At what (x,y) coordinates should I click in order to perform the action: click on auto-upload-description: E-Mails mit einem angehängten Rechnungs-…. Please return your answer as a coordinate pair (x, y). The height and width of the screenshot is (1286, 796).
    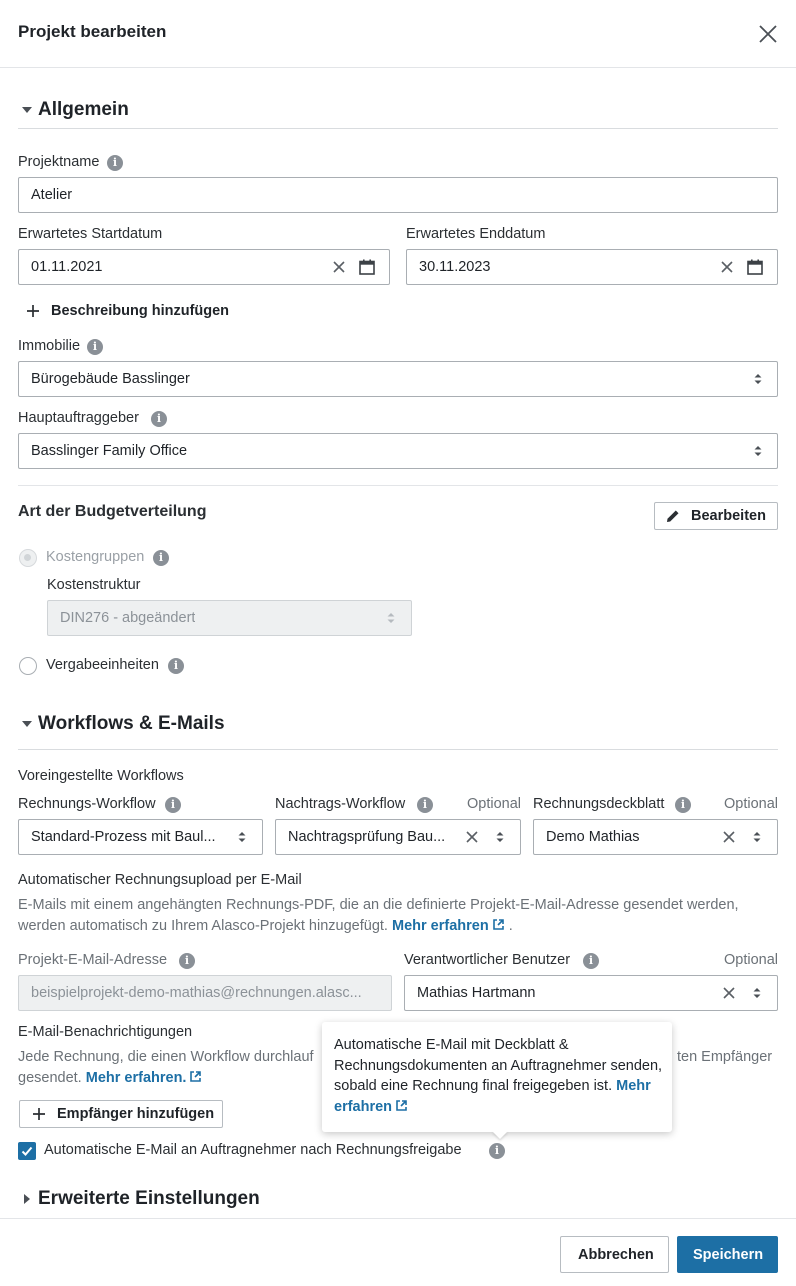
    Looking at the image, I should click on (403, 916).